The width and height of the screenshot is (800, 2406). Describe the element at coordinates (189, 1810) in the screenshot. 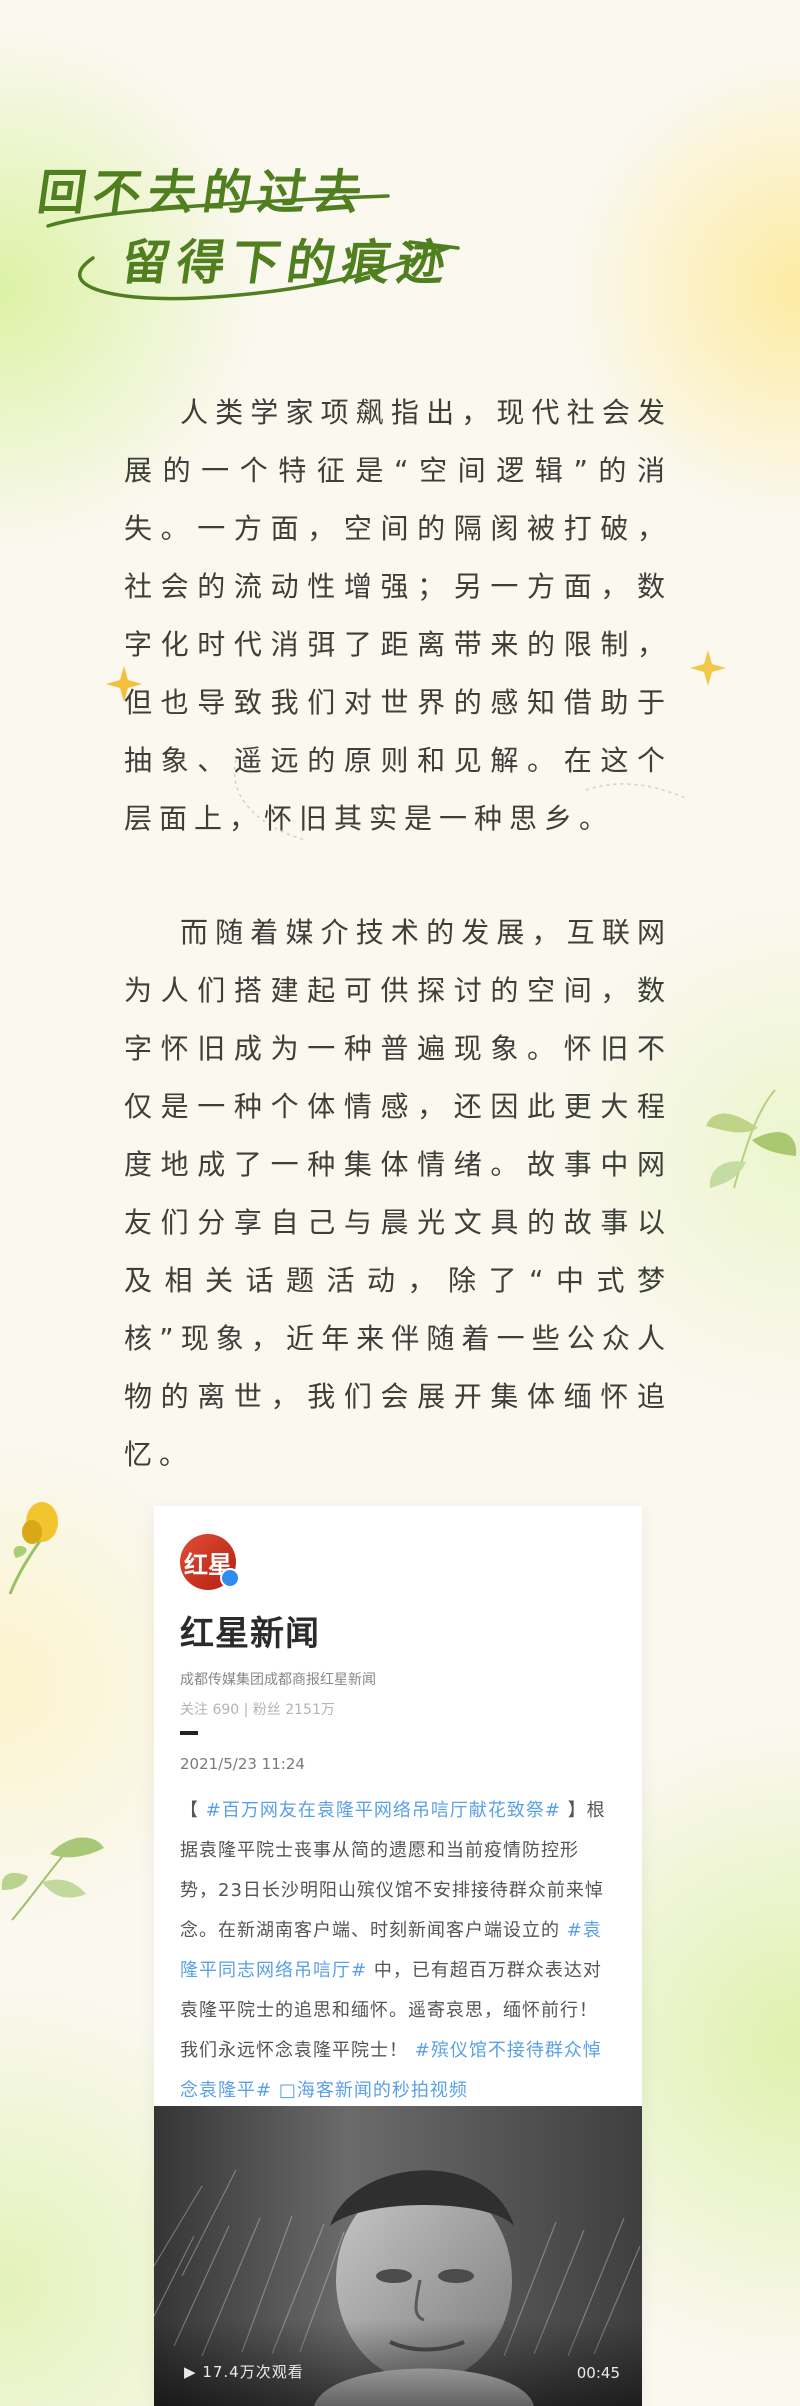

I see `news-body-prefix: 【` at that location.